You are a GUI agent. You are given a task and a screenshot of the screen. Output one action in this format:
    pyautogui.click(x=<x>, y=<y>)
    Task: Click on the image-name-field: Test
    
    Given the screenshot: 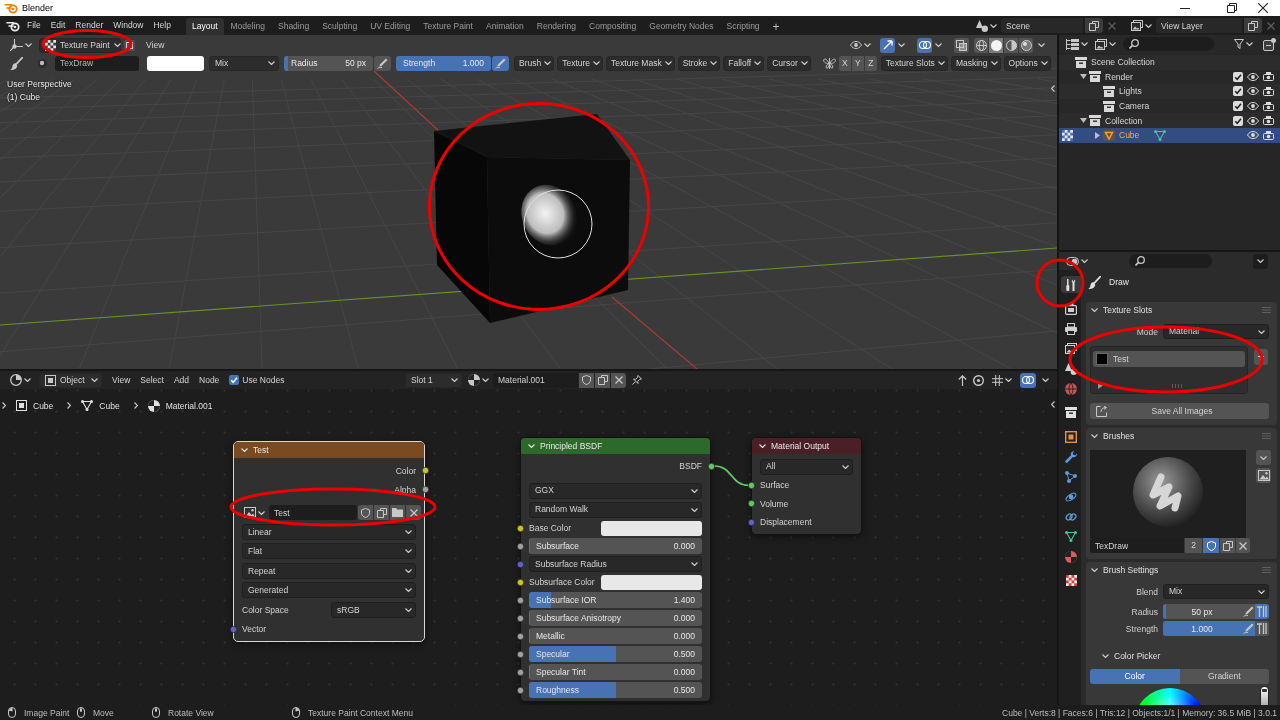 What is the action you would take?
    pyautogui.click(x=313, y=512)
    